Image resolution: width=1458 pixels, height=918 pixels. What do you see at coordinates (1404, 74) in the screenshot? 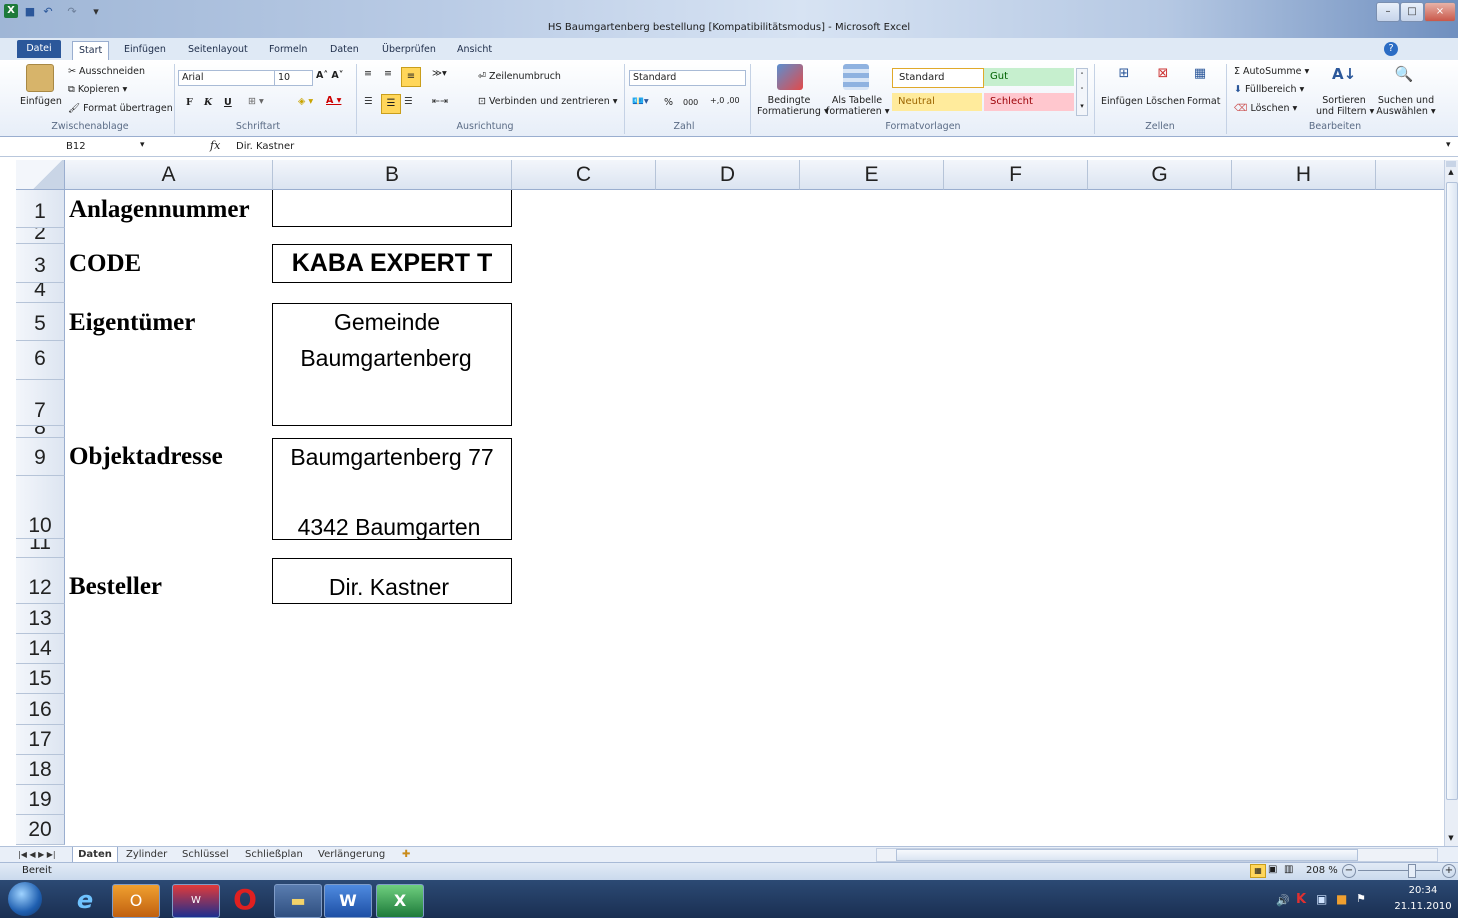
I see `find-select-icon: 🔍` at bounding box center [1404, 74].